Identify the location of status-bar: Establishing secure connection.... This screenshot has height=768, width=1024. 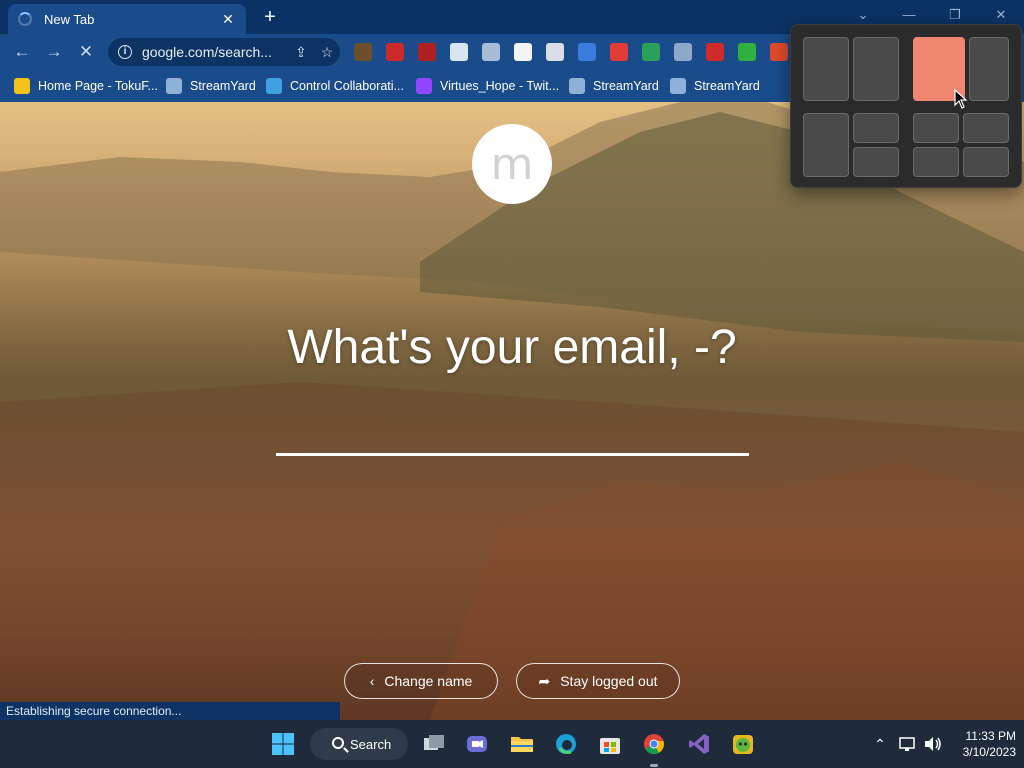
(170, 711).